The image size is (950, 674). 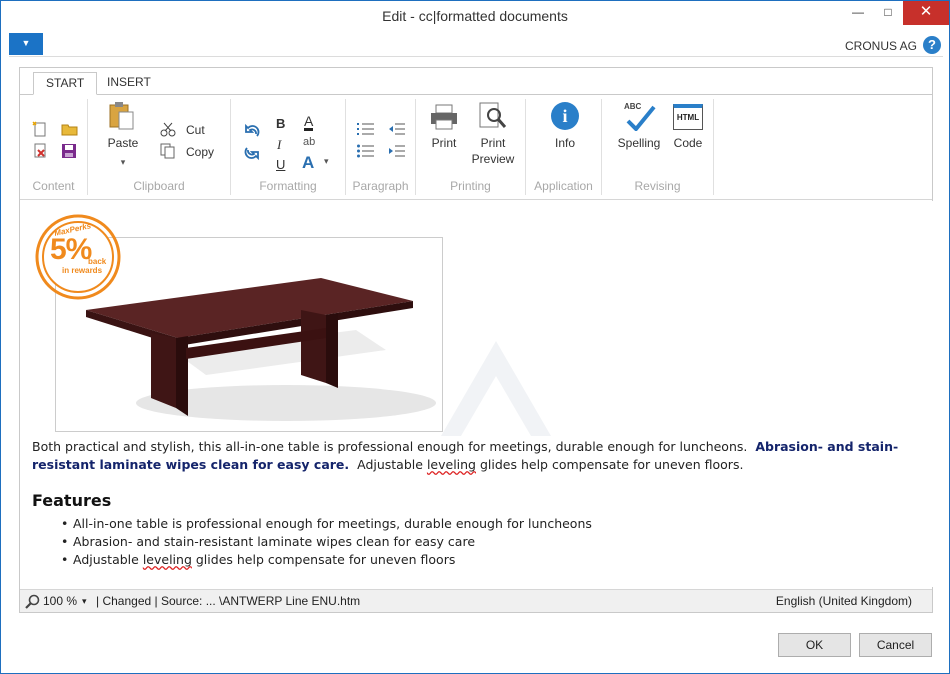 I want to click on group-label-revising: Revising, so click(x=657, y=186).